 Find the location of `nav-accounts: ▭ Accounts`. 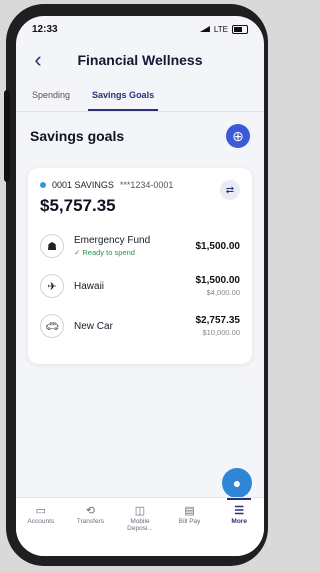

nav-accounts: ▭ Accounts is located at coordinates (41, 511).